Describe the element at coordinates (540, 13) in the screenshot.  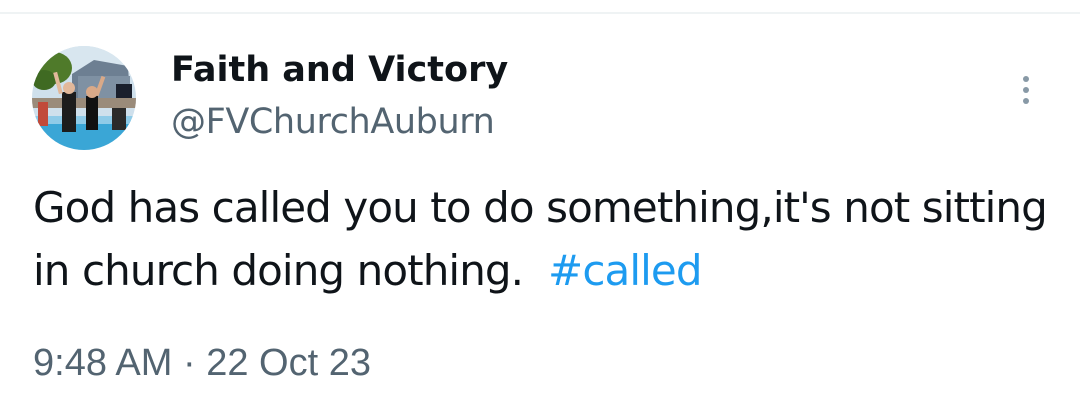
I see `top-divider` at that location.